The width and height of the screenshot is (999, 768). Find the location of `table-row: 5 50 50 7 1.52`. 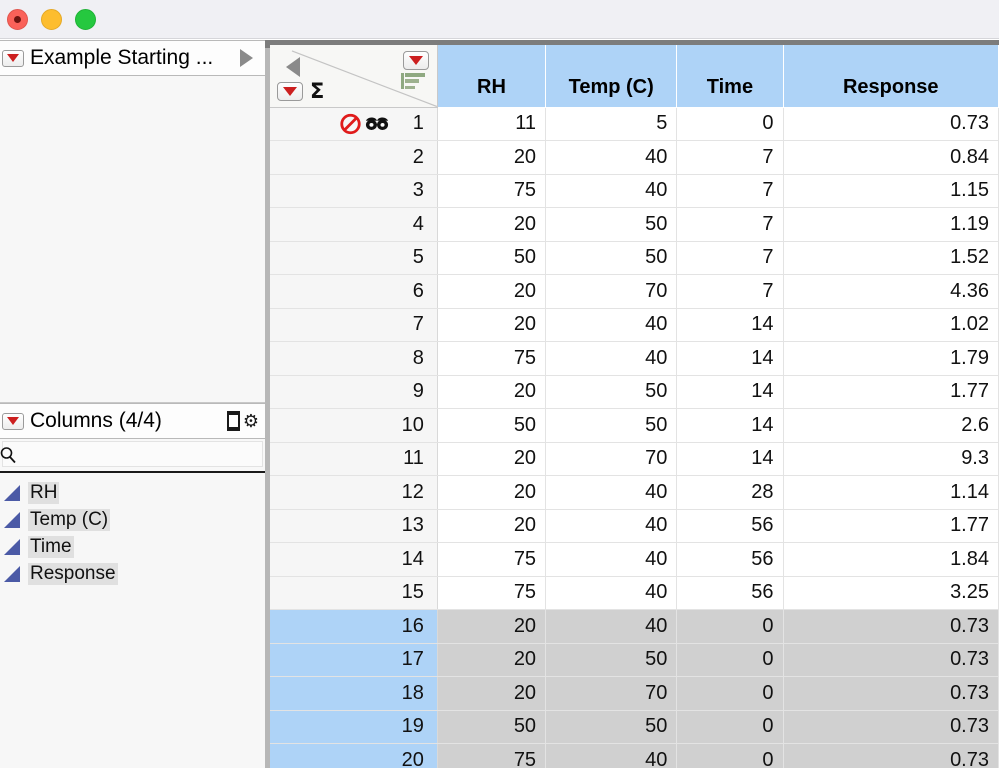

table-row: 5 50 50 7 1.52 is located at coordinates (634, 258).